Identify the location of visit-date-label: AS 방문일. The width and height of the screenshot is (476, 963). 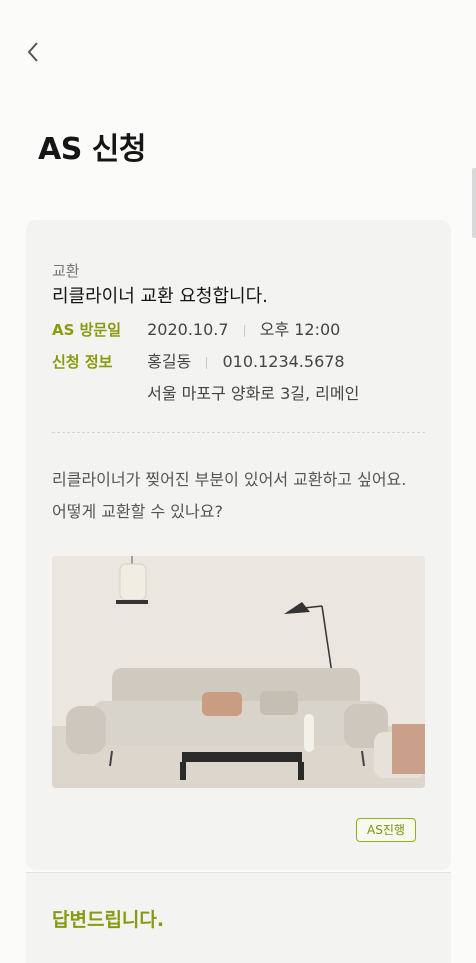
(87, 330).